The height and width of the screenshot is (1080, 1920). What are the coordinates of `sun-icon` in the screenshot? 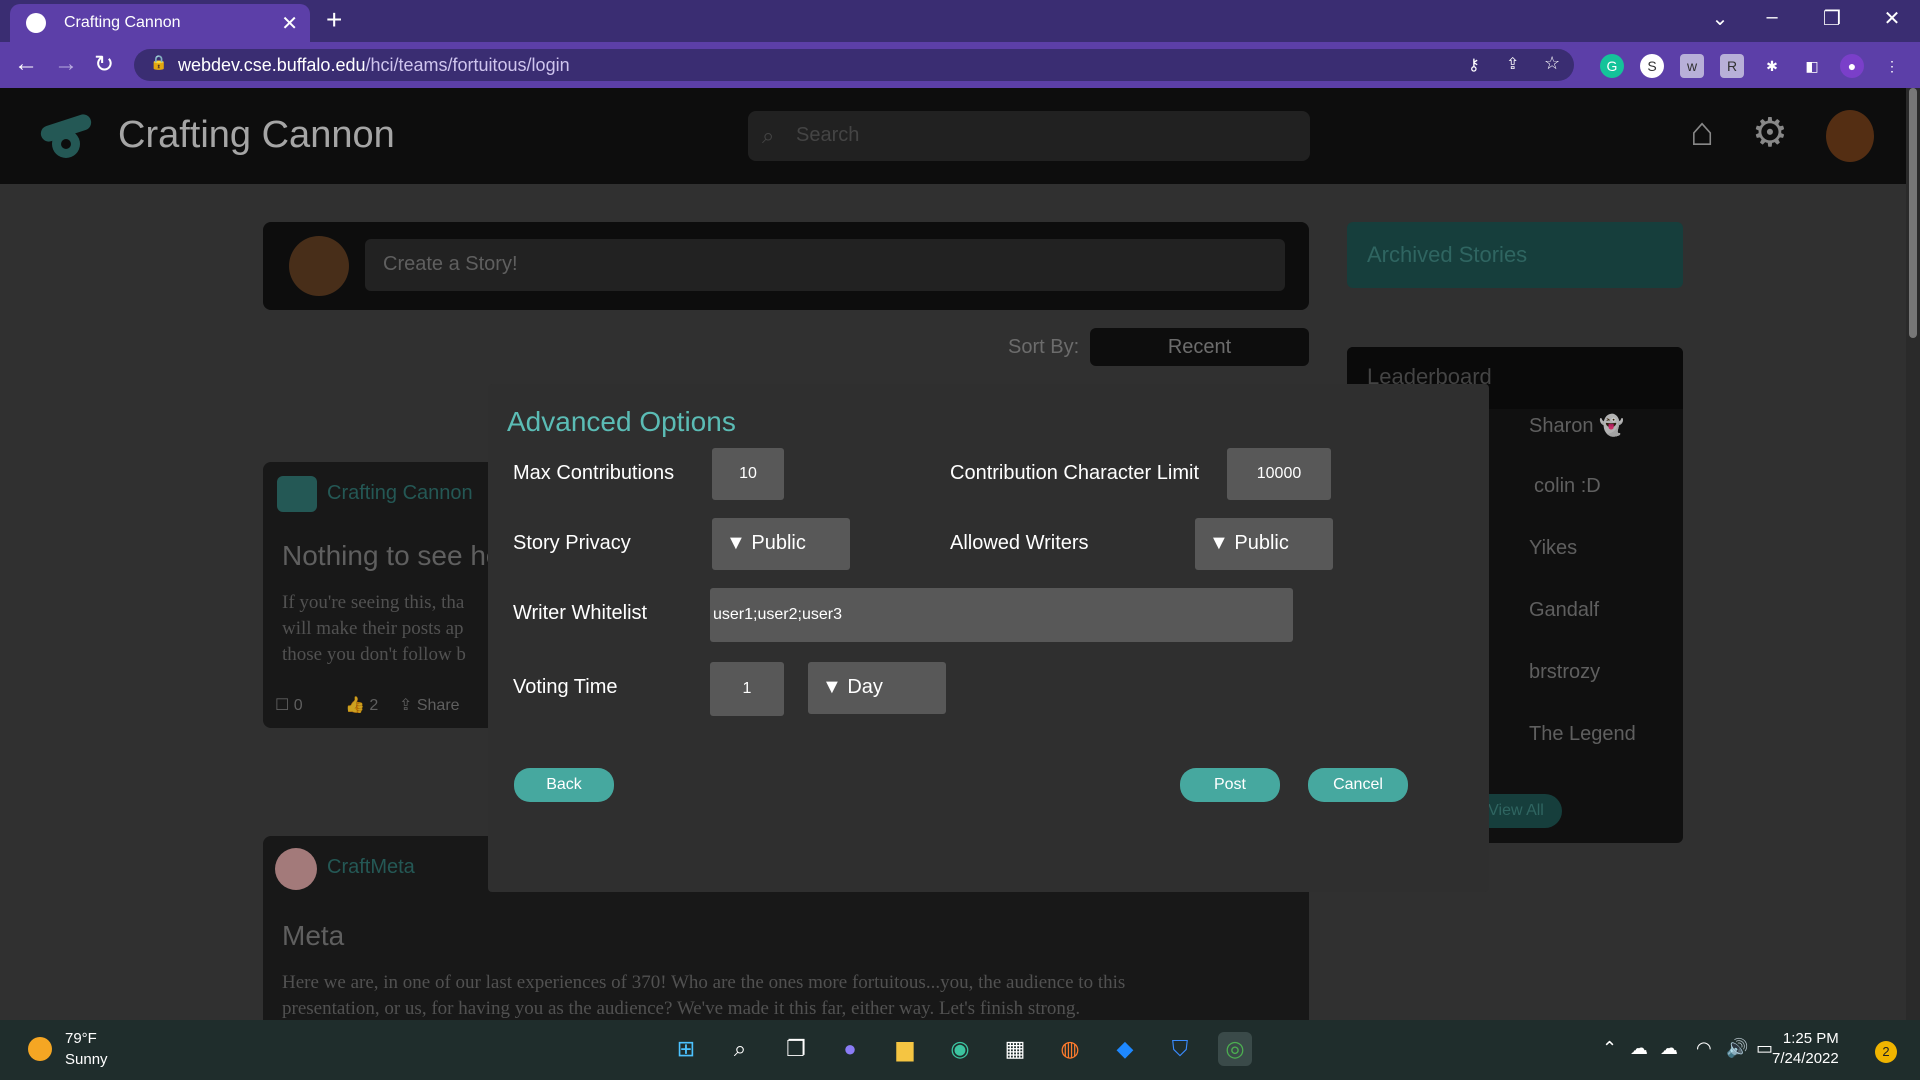 It's located at (40, 1049).